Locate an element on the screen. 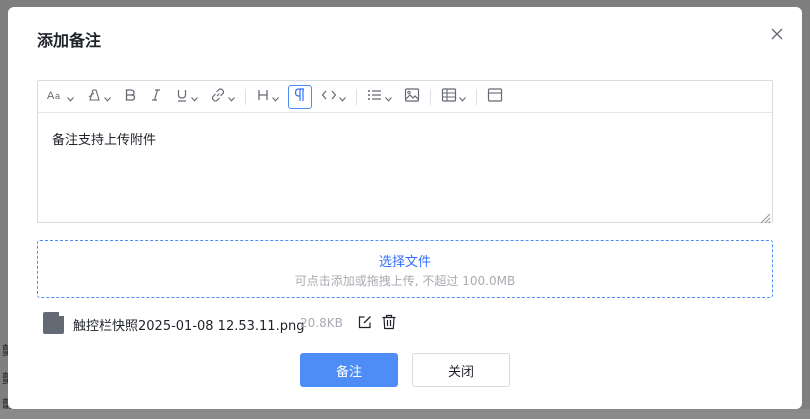 This screenshot has height=419, width=810. attachment-file-name: 触控栏快照2025-01-08 12.53.11.png is located at coordinates (188, 324).